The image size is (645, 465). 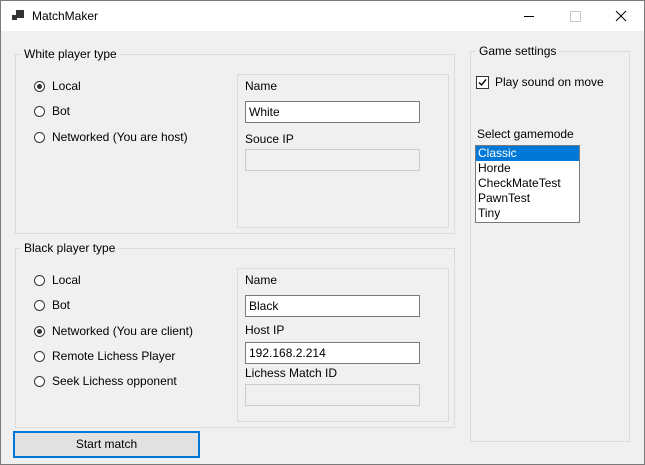 I want to click on black-match-id-label: Lichess Match ID, so click(x=291, y=373).